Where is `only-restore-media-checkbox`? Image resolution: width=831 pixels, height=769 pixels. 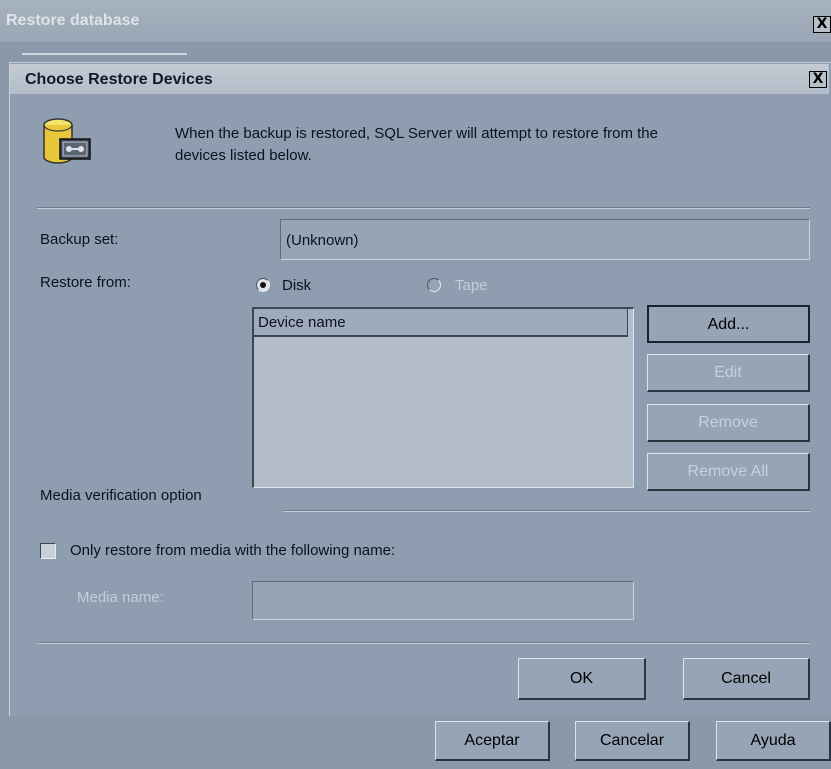 only-restore-media-checkbox is located at coordinates (48, 551).